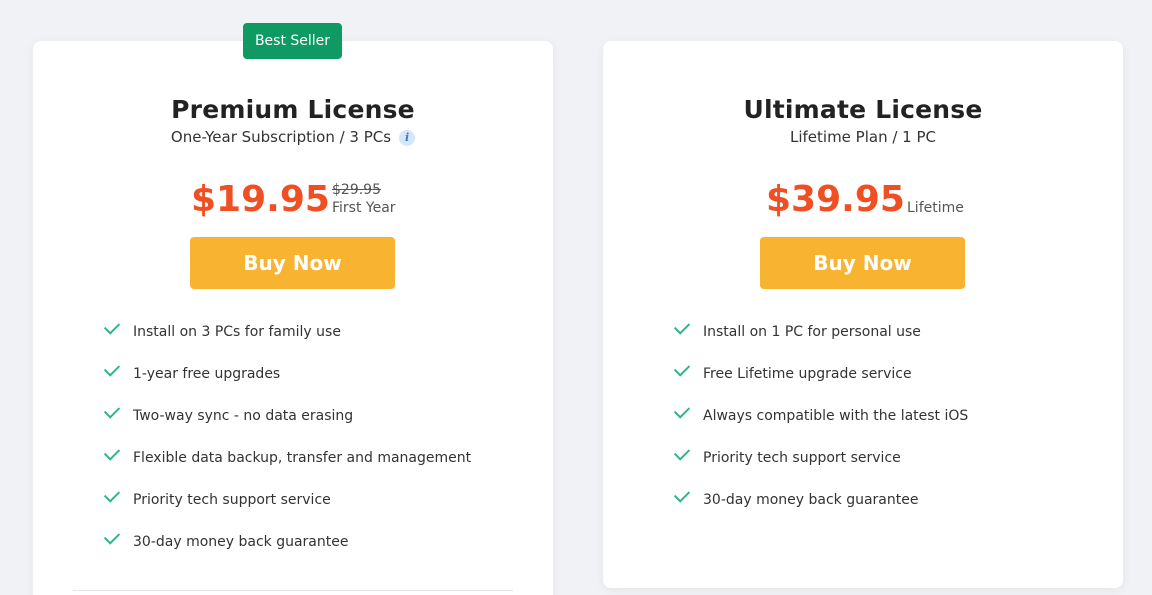  Describe the element at coordinates (207, 374) in the screenshot. I see `feature-text: 1-year free upgrades` at that location.